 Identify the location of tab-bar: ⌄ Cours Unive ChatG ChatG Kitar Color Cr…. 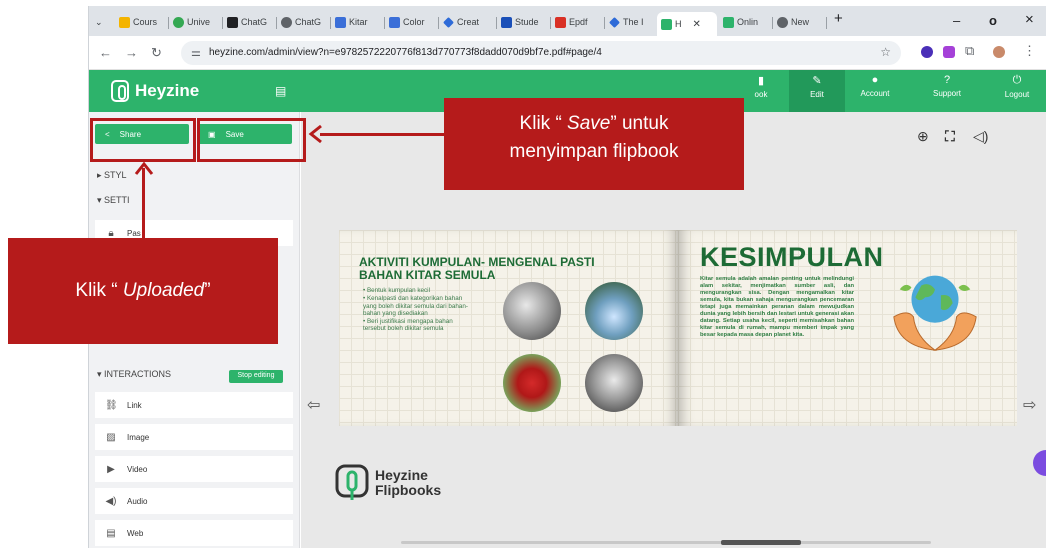
(567, 21).